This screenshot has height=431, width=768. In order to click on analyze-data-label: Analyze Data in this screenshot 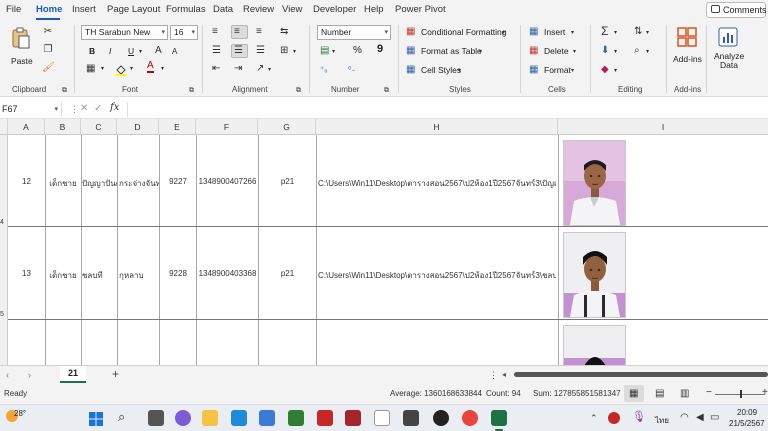, I will do `click(729, 61)`.